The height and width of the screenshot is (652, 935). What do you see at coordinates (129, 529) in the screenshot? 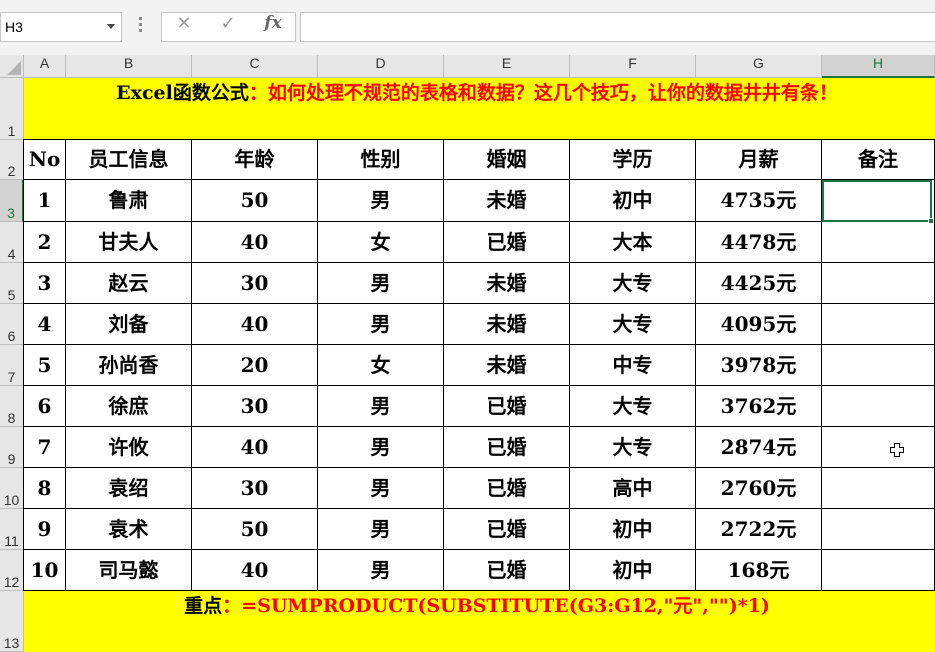
I see `table-cell: 袁术` at bounding box center [129, 529].